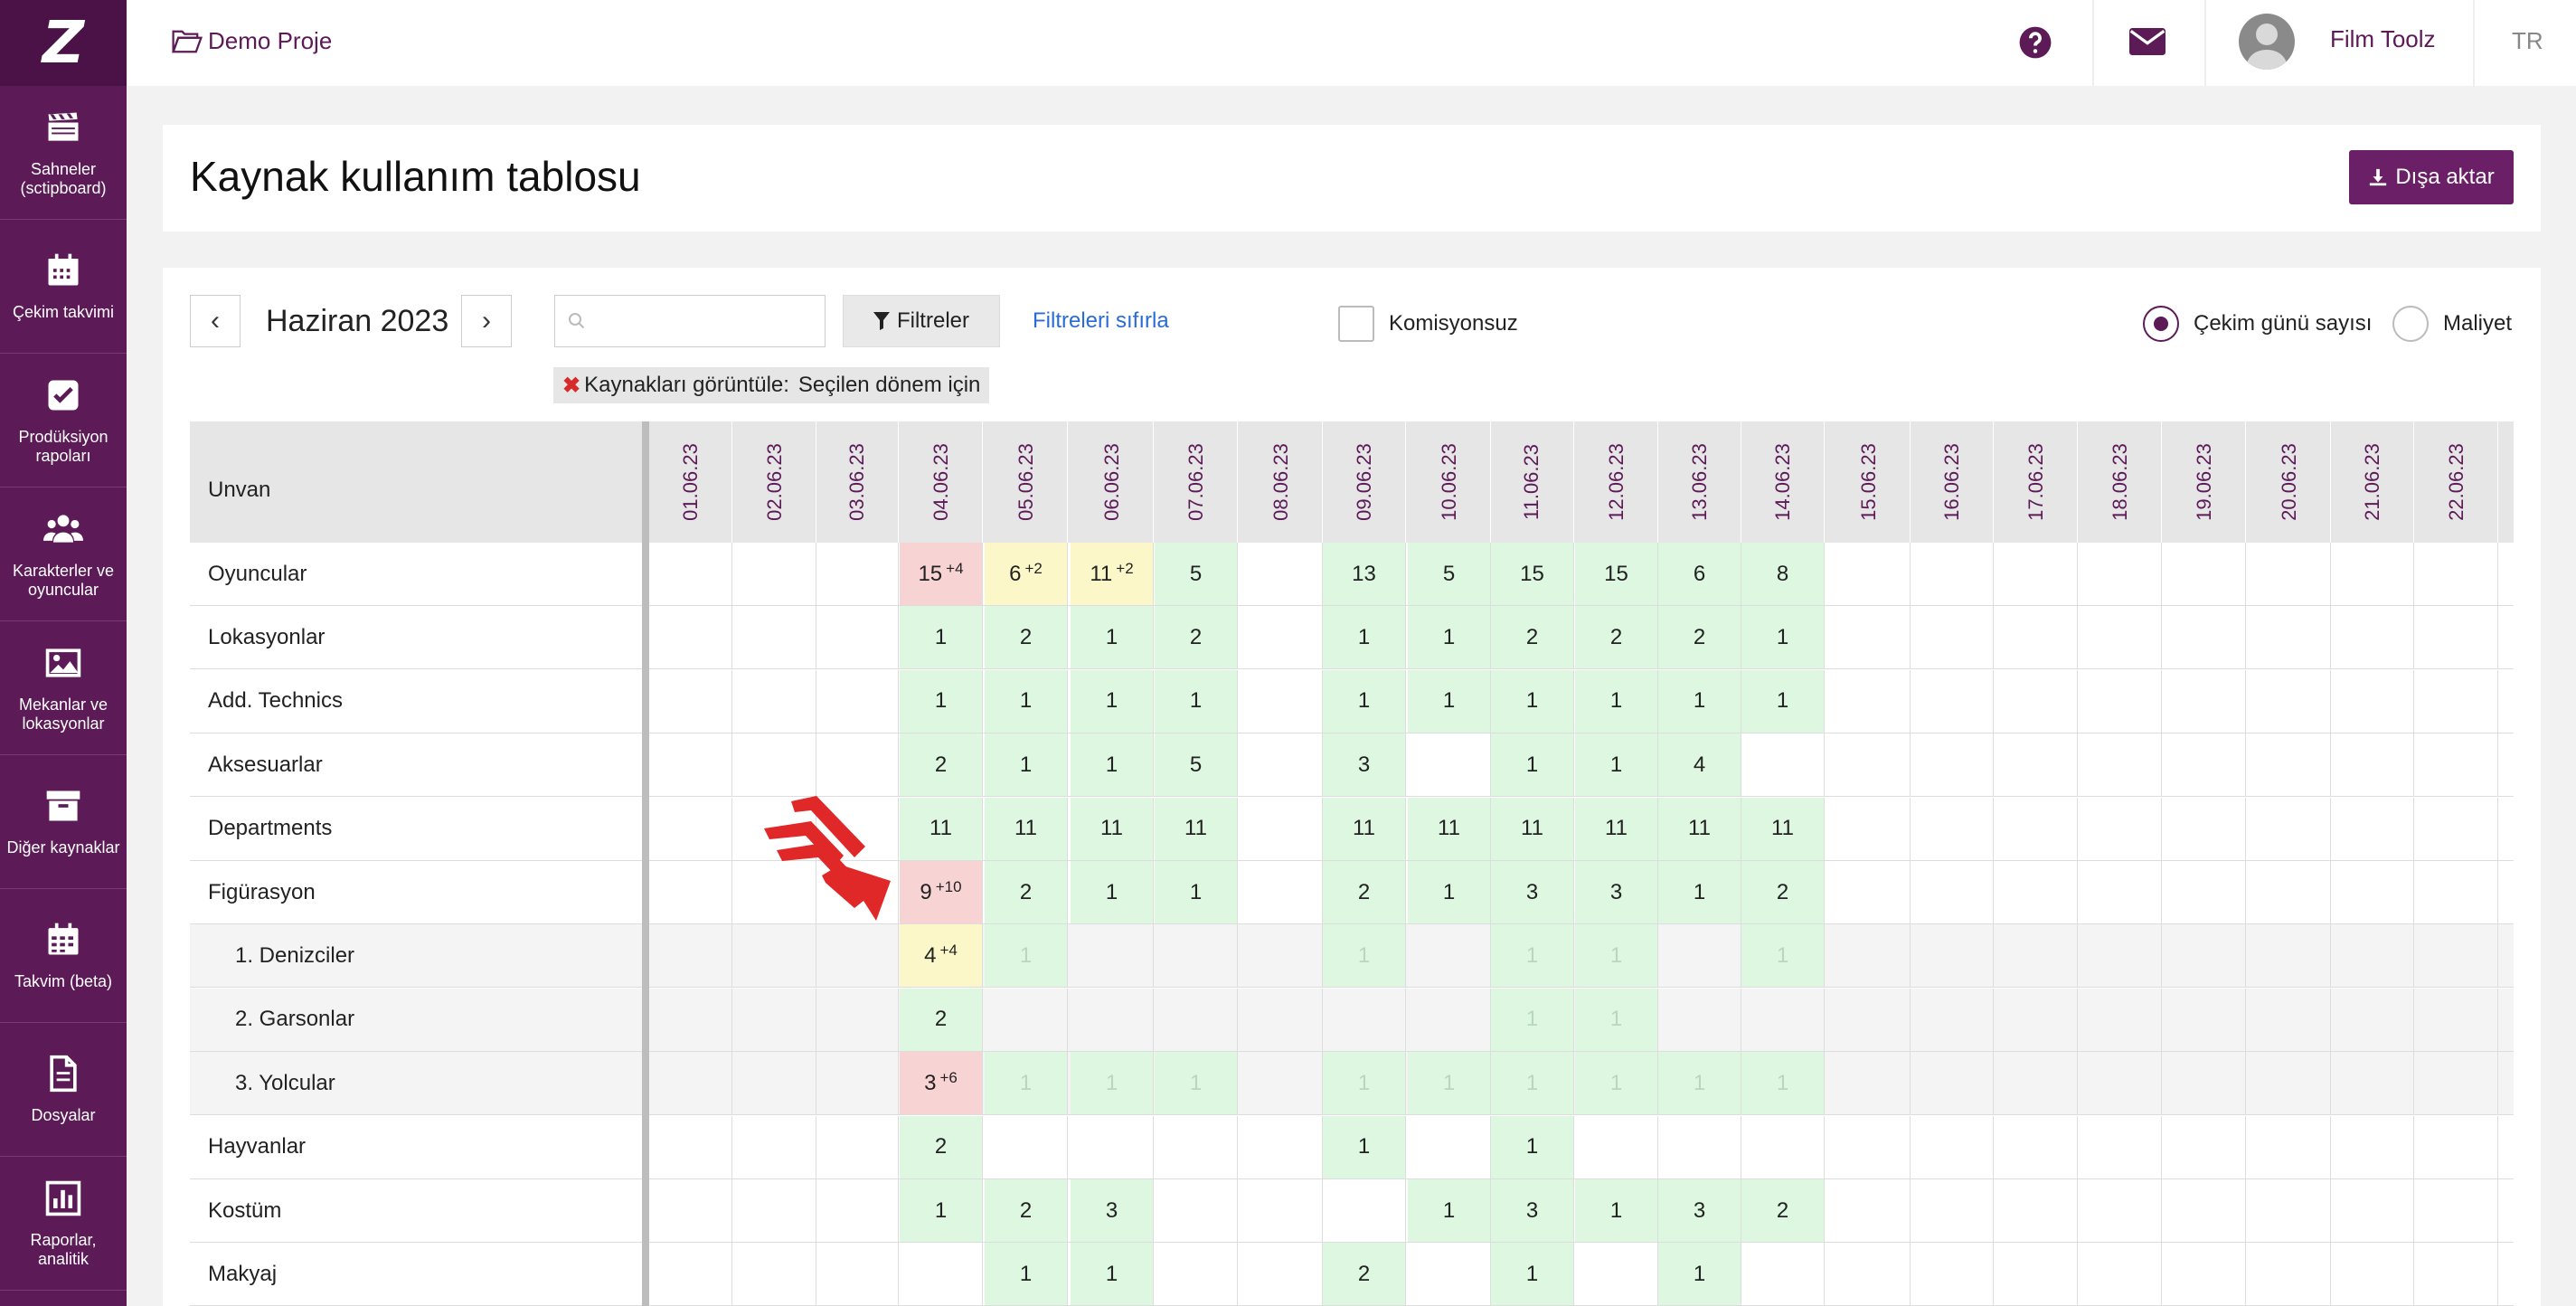 The height and width of the screenshot is (1306, 2576). What do you see at coordinates (645, 863) in the screenshot?
I see `column-splitter` at bounding box center [645, 863].